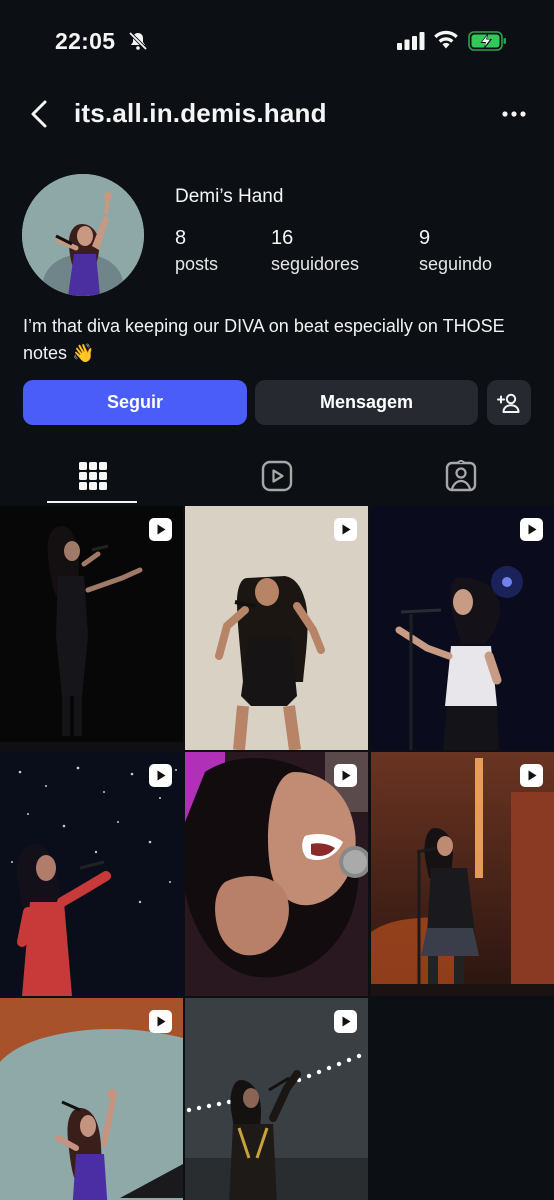  What do you see at coordinates (85, 41) in the screenshot?
I see `status-time: 22:05` at bounding box center [85, 41].